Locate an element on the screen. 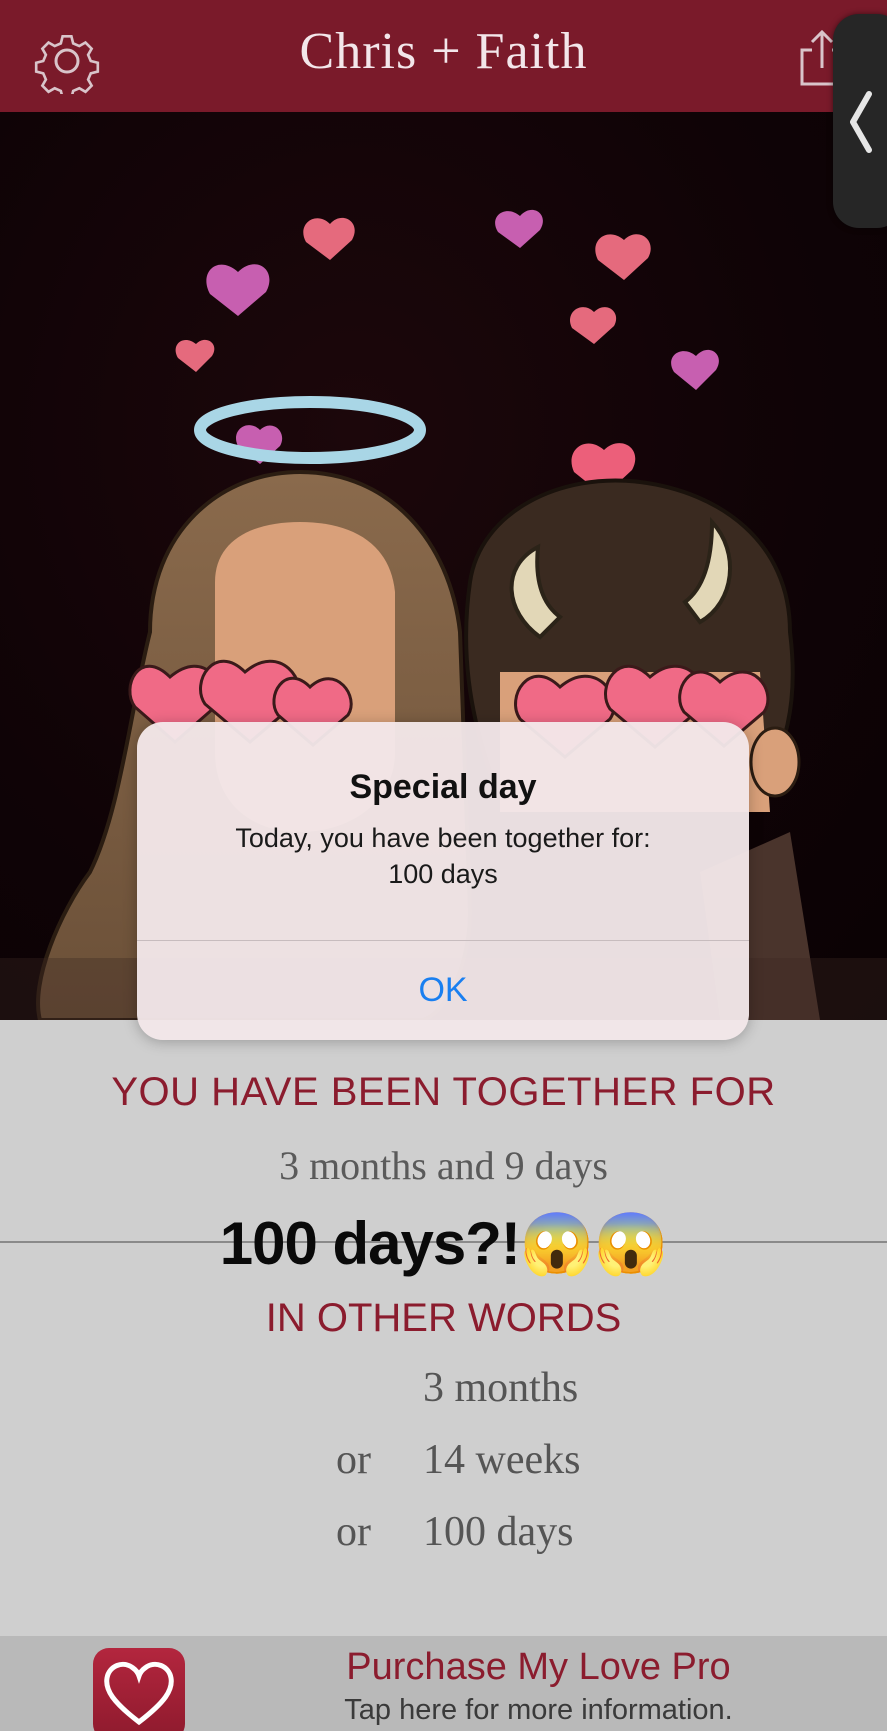  alert-title: Special day is located at coordinates (443, 787).